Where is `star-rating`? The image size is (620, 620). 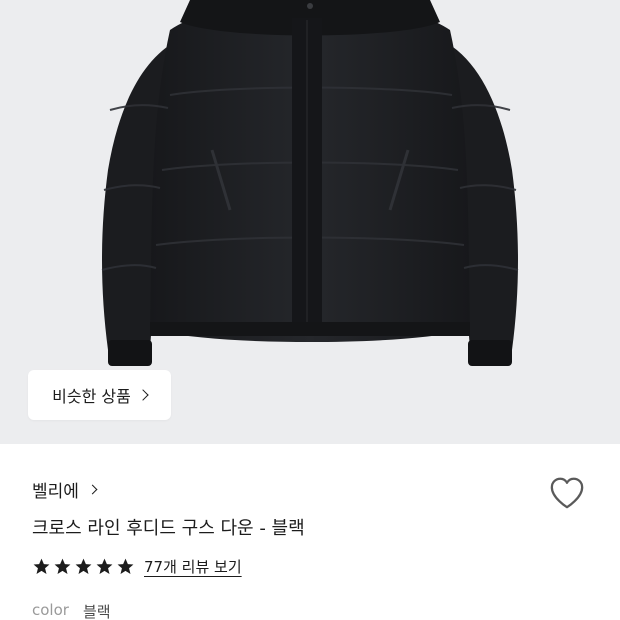
star-rating is located at coordinates (83, 566).